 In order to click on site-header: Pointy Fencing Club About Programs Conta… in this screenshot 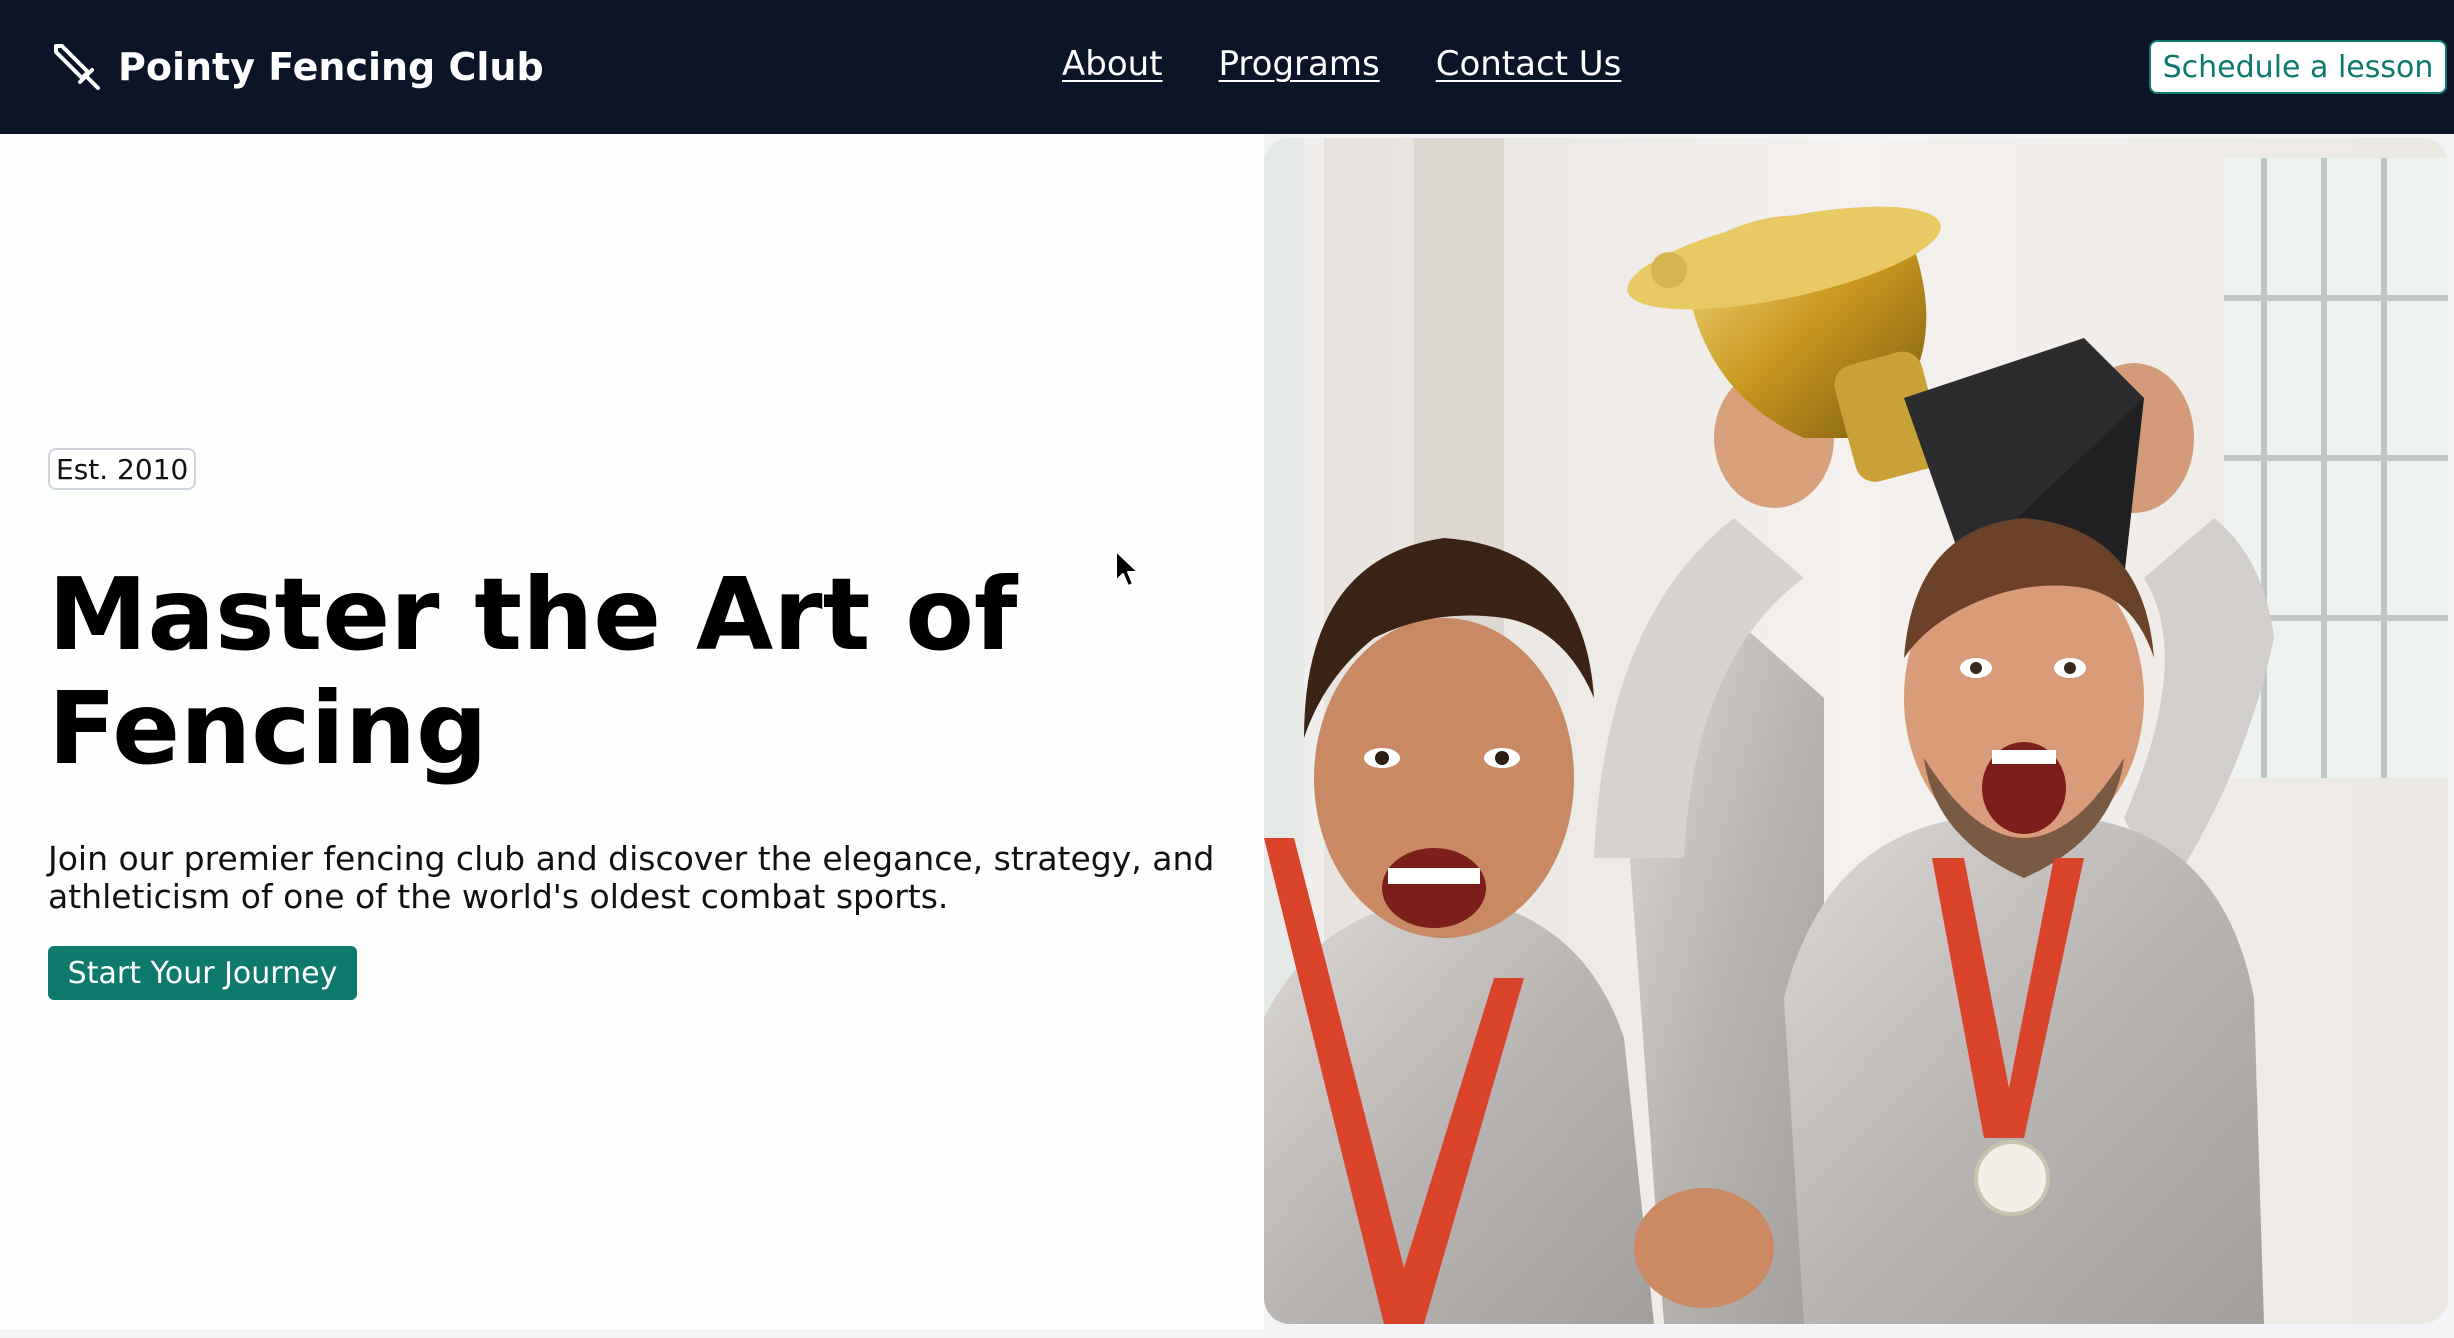, I will do `click(1227, 67)`.